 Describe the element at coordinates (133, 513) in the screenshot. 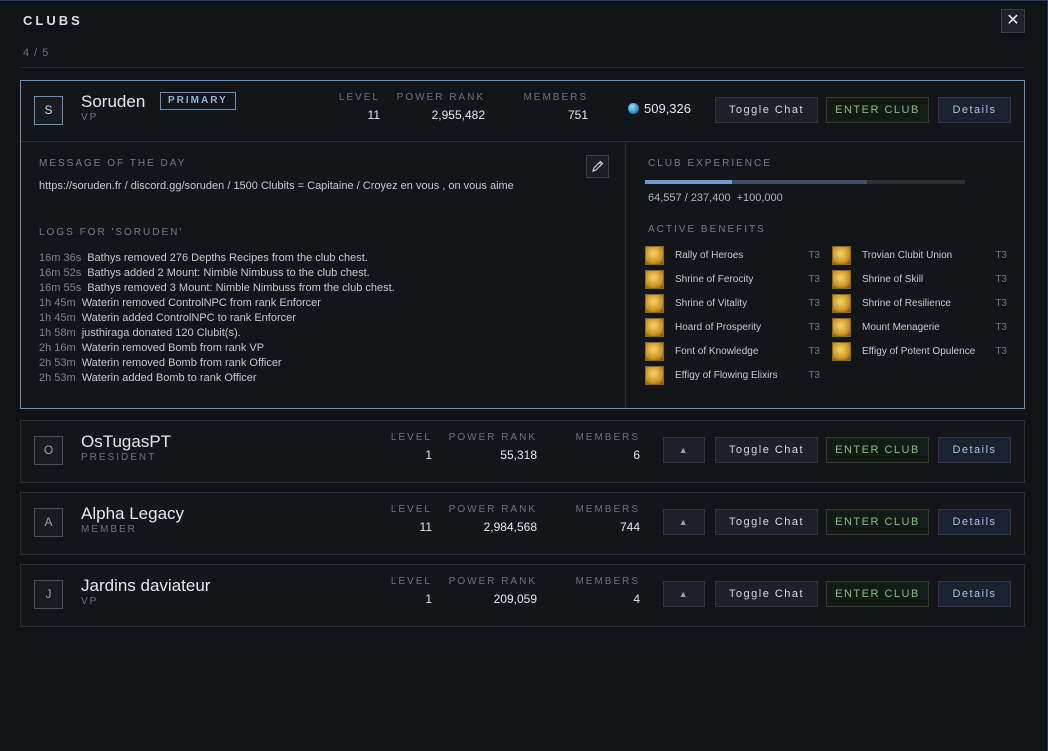

I see `club-name: Alpha Legacy` at that location.